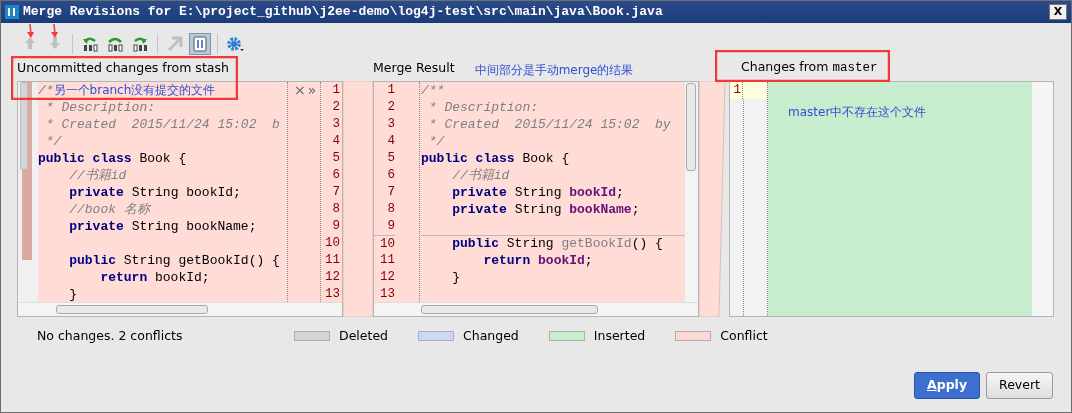 This screenshot has height=413, width=1072. I want to click on code-line: * Created 2015/11/24 15:02 by, so click(549, 124).